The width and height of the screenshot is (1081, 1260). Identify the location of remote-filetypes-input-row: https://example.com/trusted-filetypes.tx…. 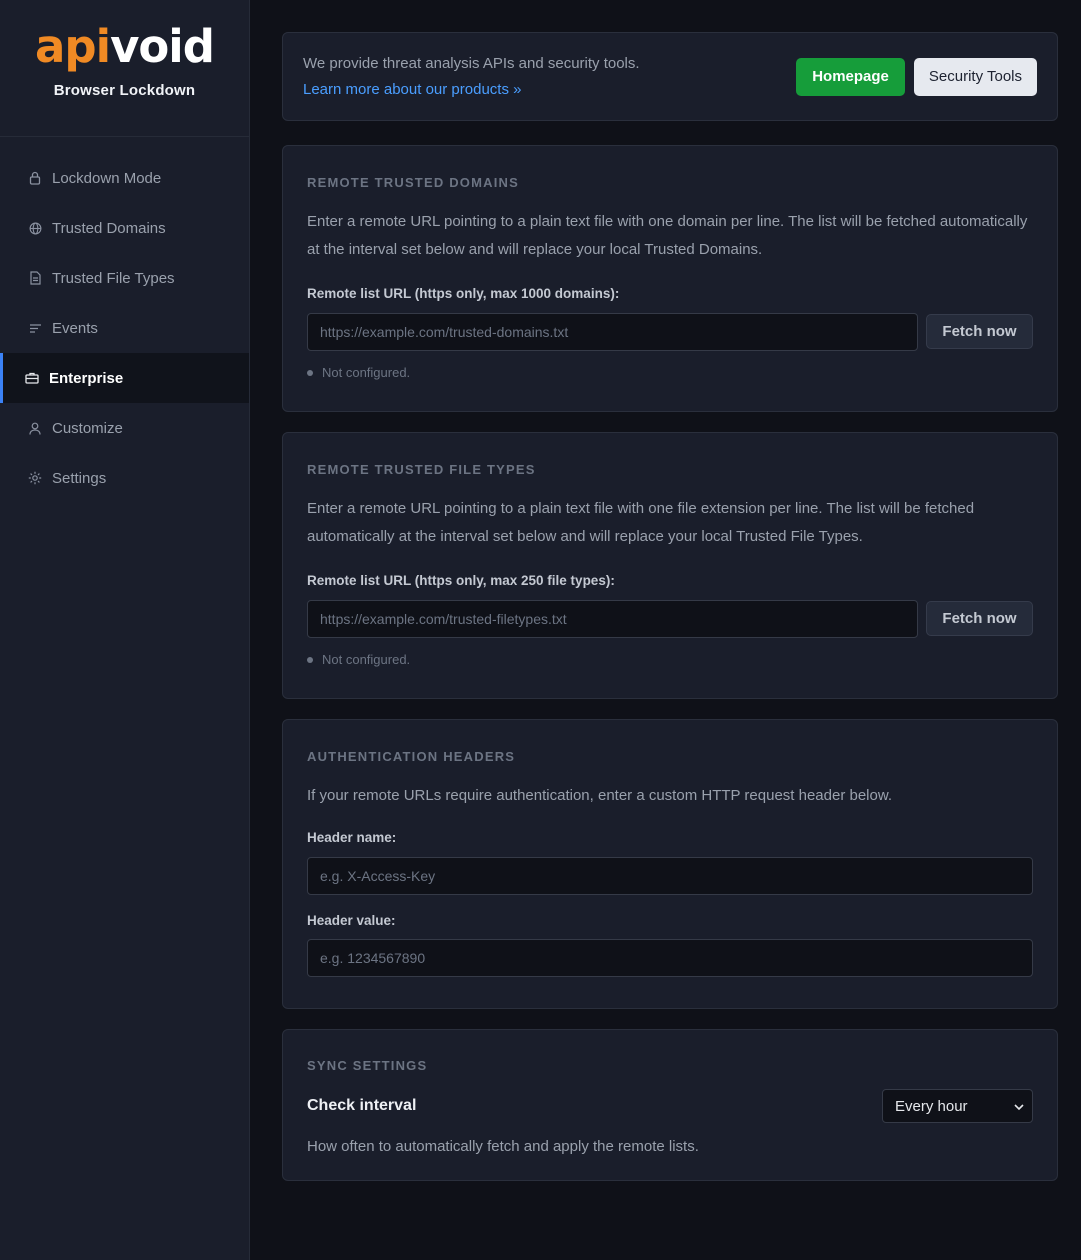
(670, 619).